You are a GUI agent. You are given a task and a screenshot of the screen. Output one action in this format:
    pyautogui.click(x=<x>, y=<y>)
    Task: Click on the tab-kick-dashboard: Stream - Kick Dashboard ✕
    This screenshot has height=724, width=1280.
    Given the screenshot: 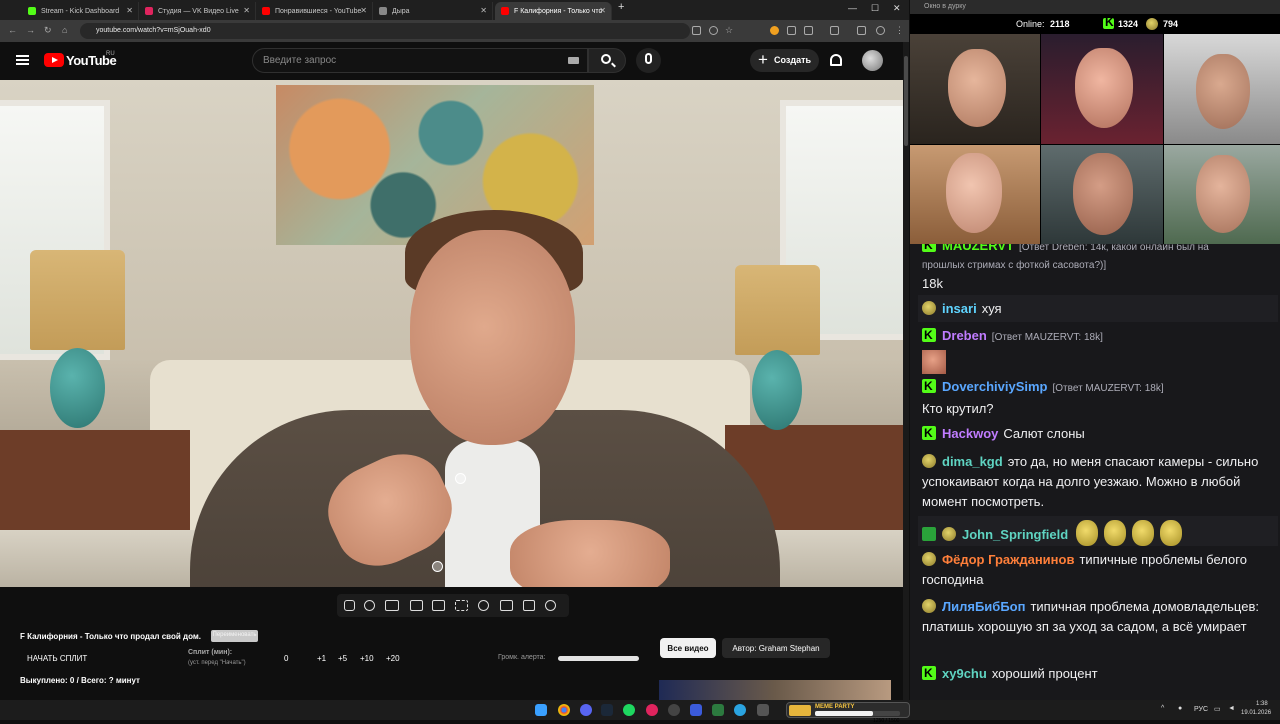 What is the action you would take?
    pyautogui.click(x=80, y=11)
    